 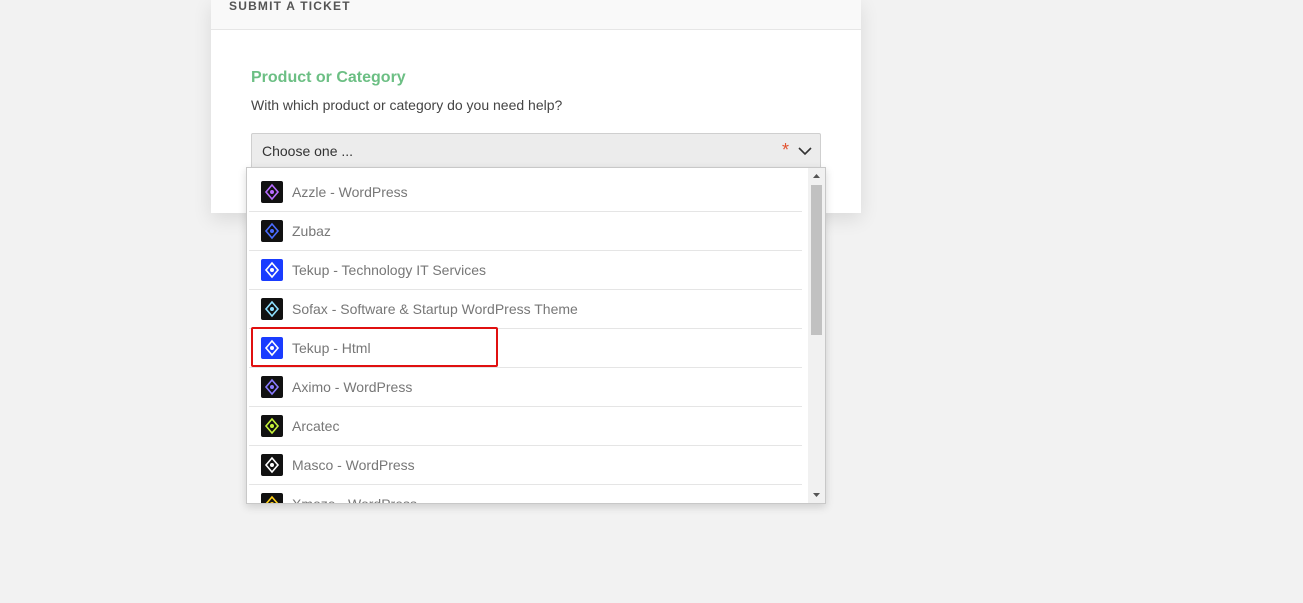 I want to click on field-title: Product or Category, so click(x=328, y=77).